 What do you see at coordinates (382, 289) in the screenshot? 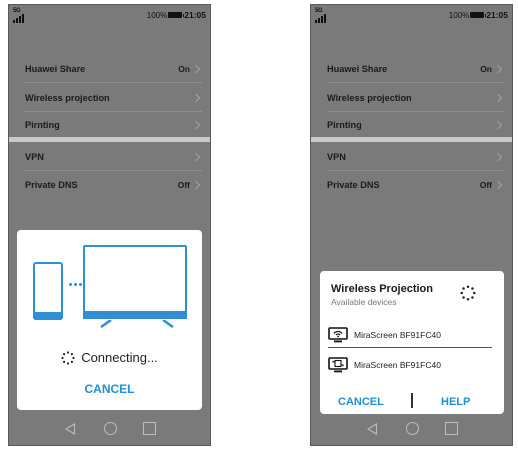
I see `dialog-title: Wireless Projection` at bounding box center [382, 289].